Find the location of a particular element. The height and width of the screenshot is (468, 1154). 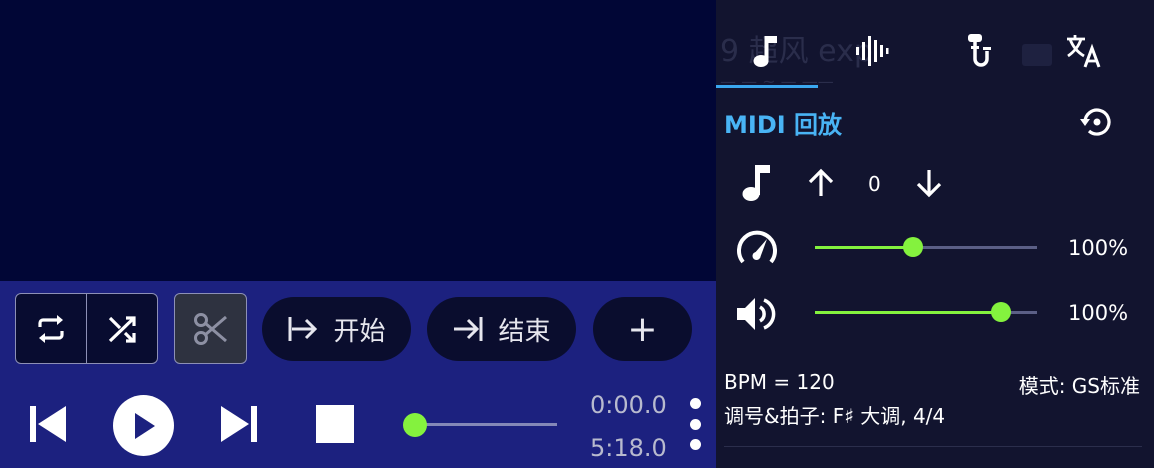

waveform-icon is located at coordinates (872, 51).